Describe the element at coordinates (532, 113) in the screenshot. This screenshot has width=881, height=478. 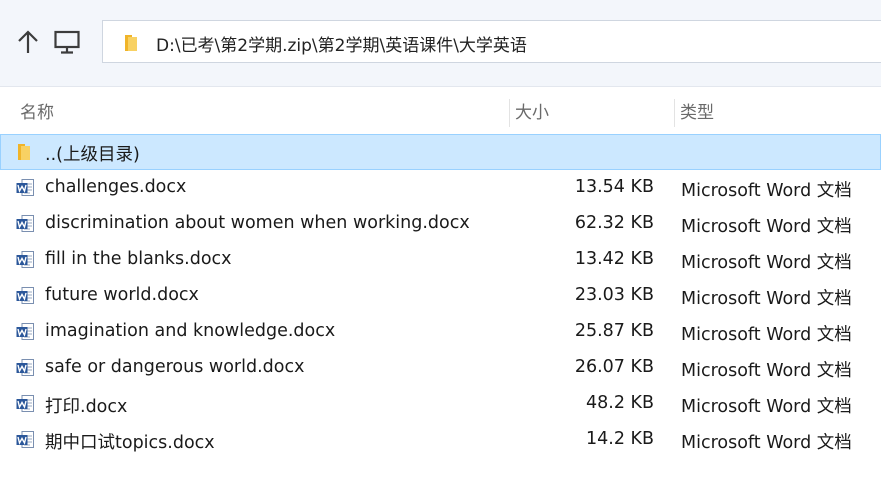
I see `column-header-size: 大小` at that location.